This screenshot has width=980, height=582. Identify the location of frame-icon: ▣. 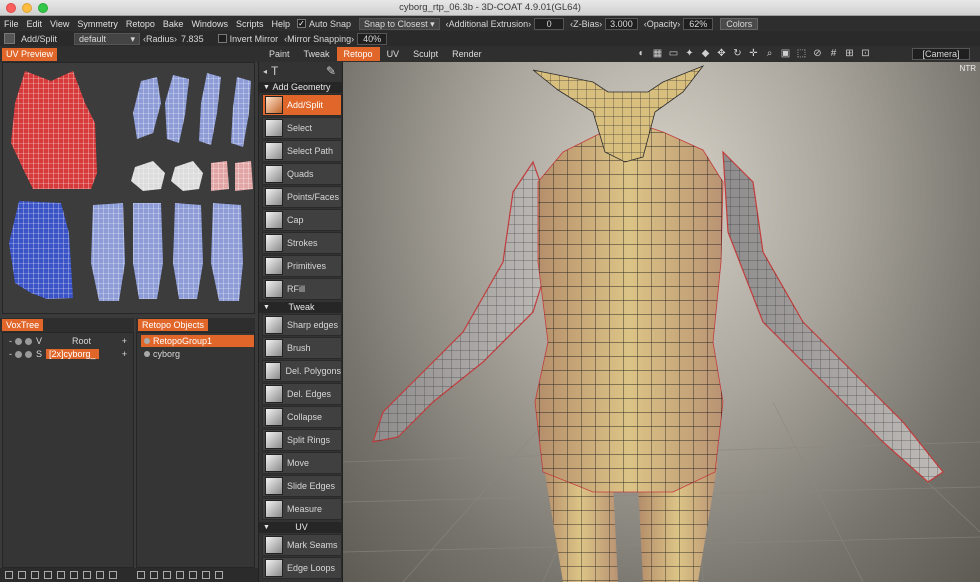
(785, 53).